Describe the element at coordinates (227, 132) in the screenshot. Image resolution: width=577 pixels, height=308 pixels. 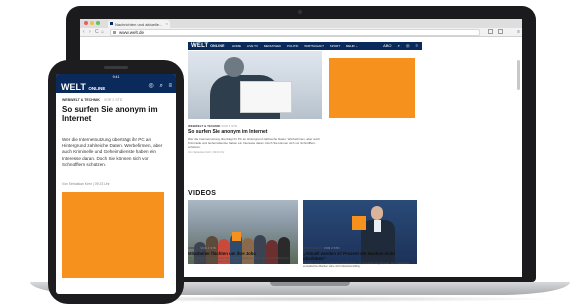
I see `article-headline: So surfen Sie anonym im Internet` at that location.